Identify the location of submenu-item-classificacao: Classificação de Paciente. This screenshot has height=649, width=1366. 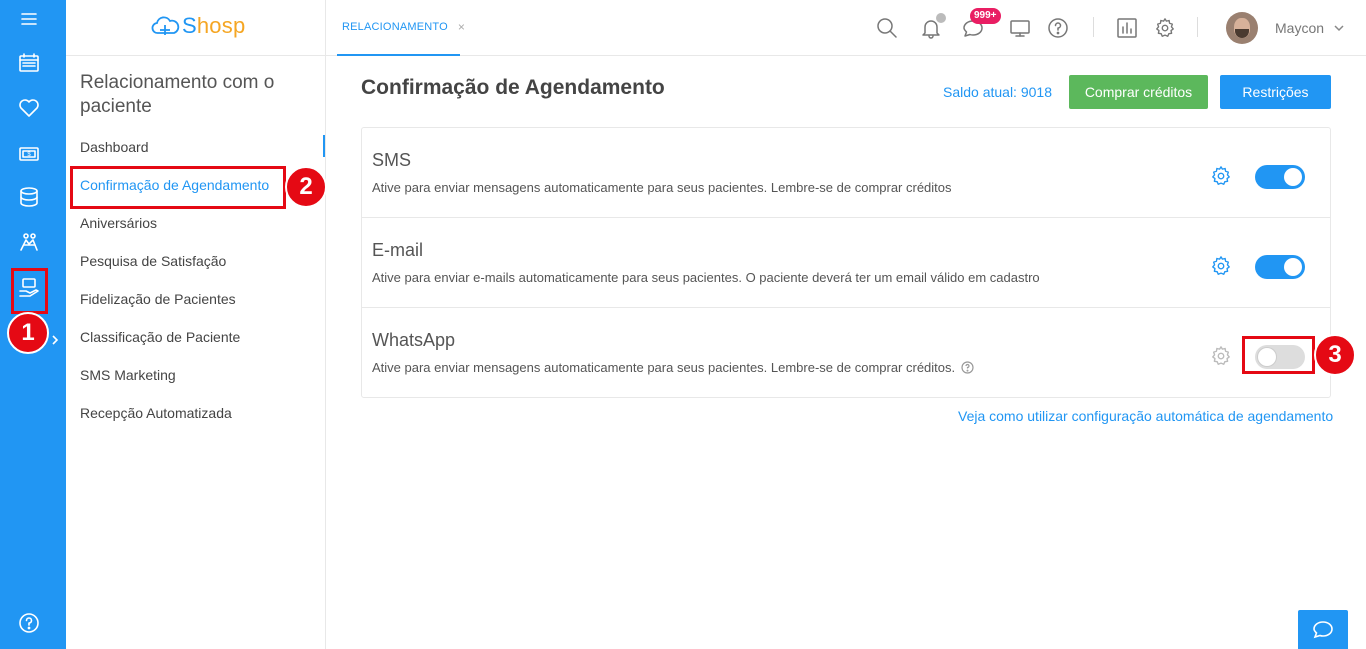
(160, 337).